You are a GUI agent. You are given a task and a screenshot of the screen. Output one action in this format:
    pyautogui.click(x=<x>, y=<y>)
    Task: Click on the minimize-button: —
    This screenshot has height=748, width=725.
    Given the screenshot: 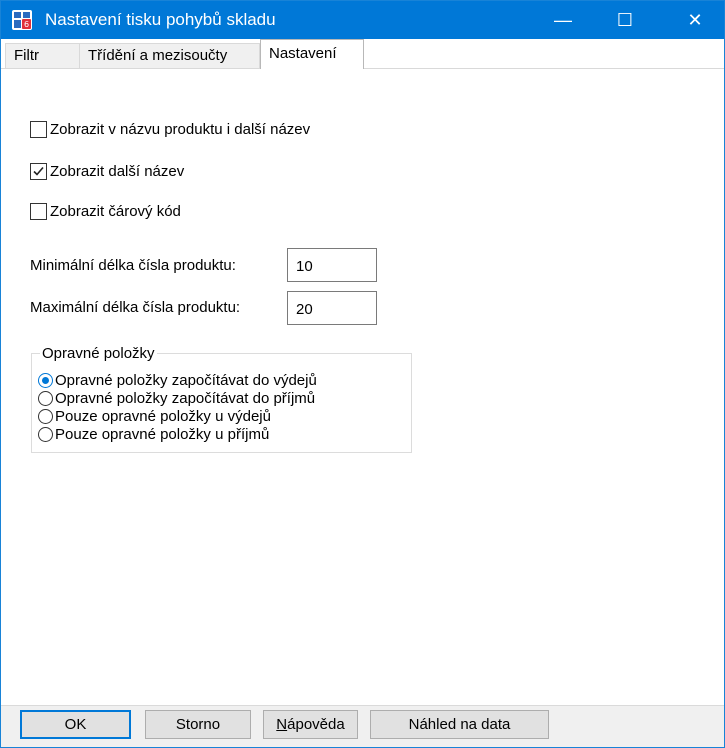 What is the action you would take?
    pyautogui.click(x=563, y=20)
    